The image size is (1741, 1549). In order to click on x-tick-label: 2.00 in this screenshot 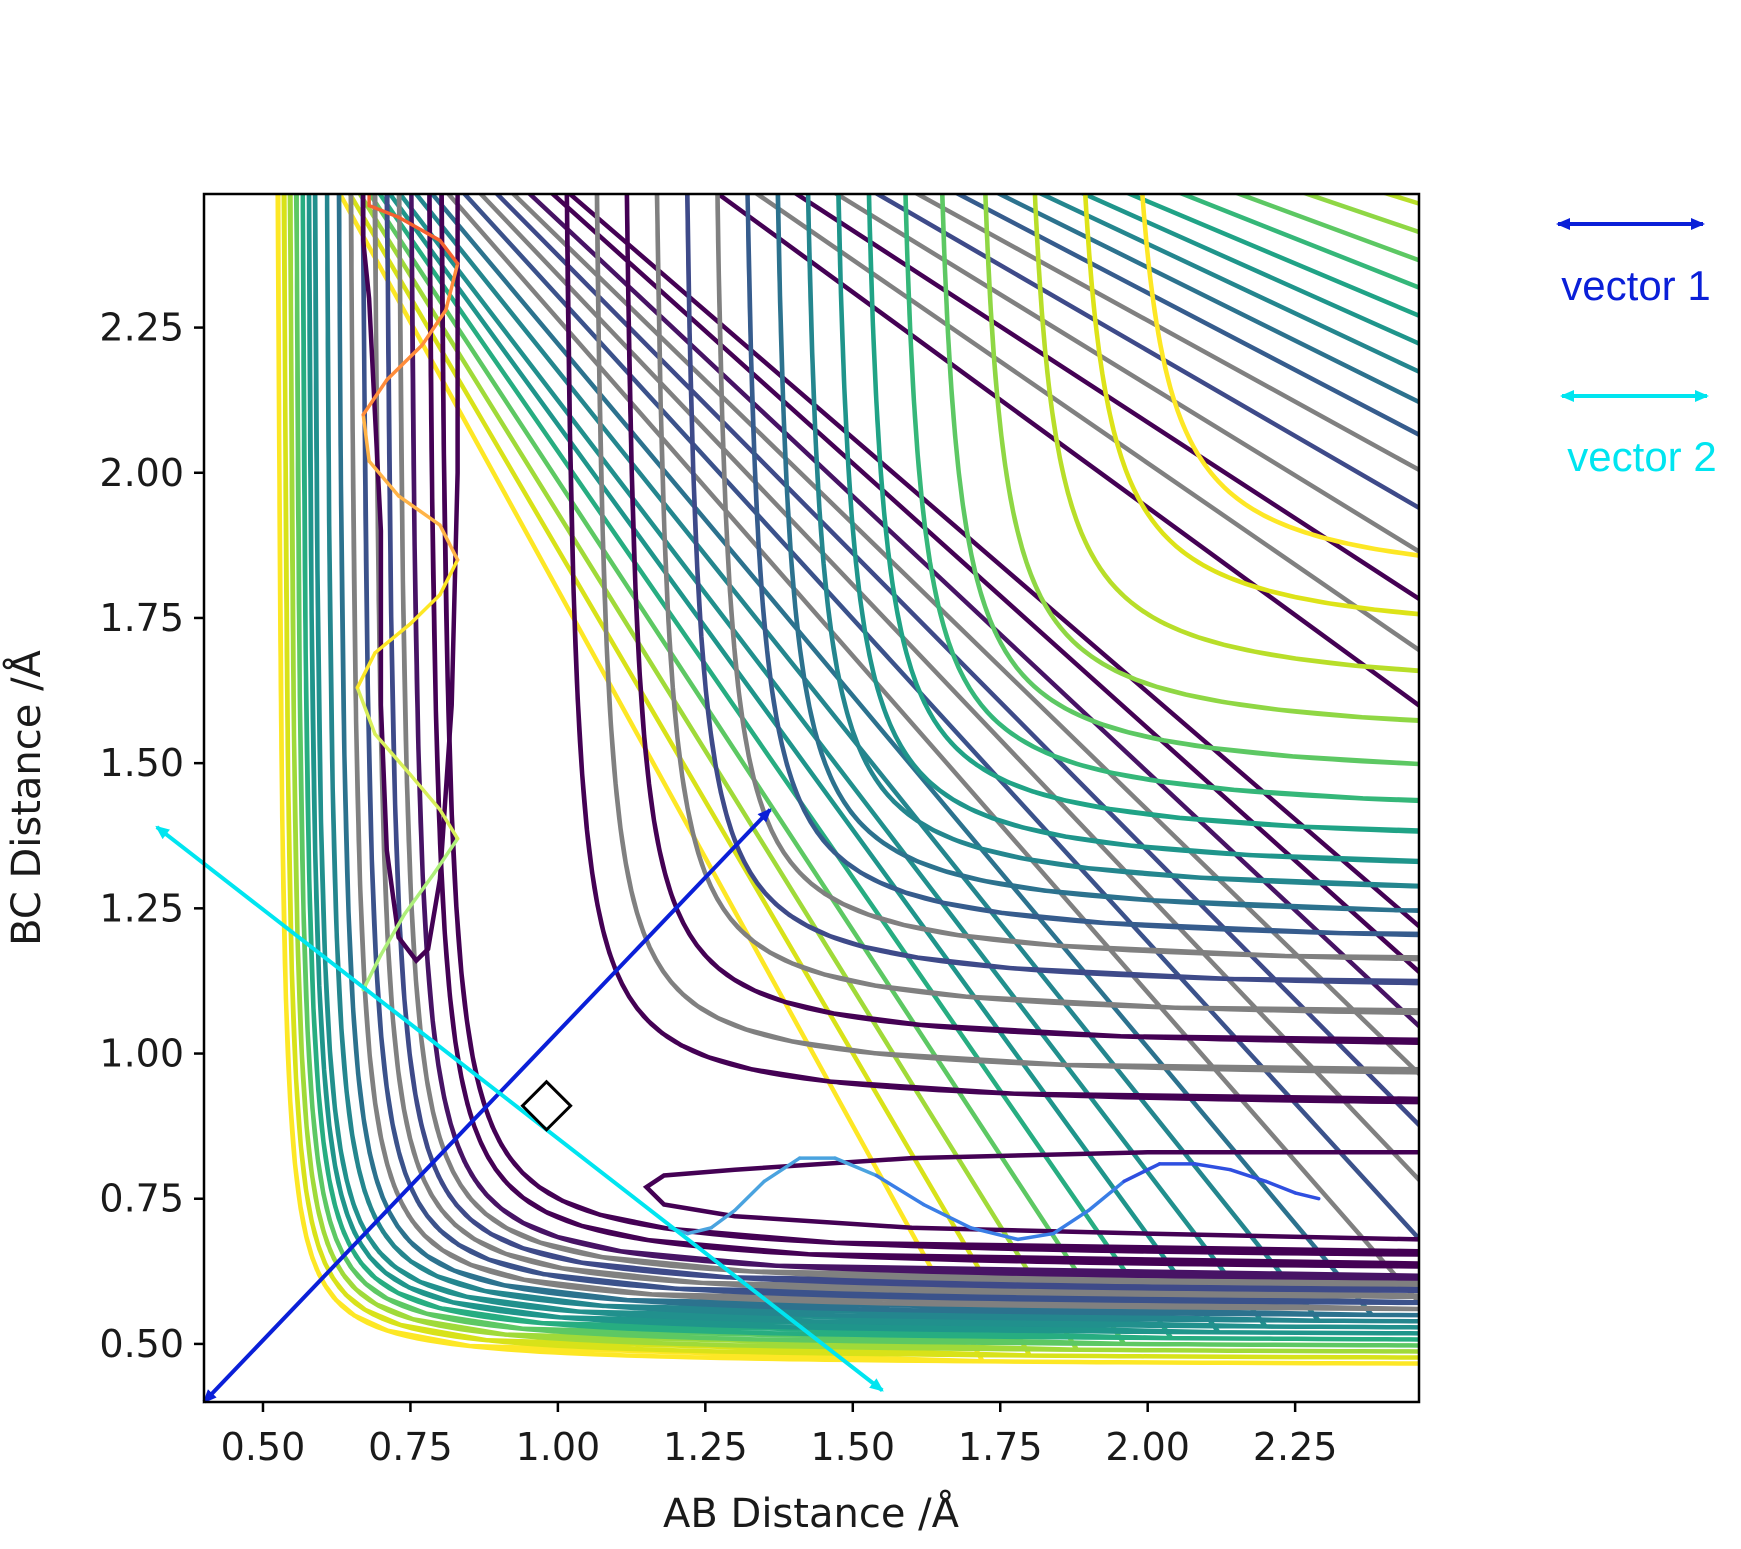, I will do `click(1147, 1447)`.